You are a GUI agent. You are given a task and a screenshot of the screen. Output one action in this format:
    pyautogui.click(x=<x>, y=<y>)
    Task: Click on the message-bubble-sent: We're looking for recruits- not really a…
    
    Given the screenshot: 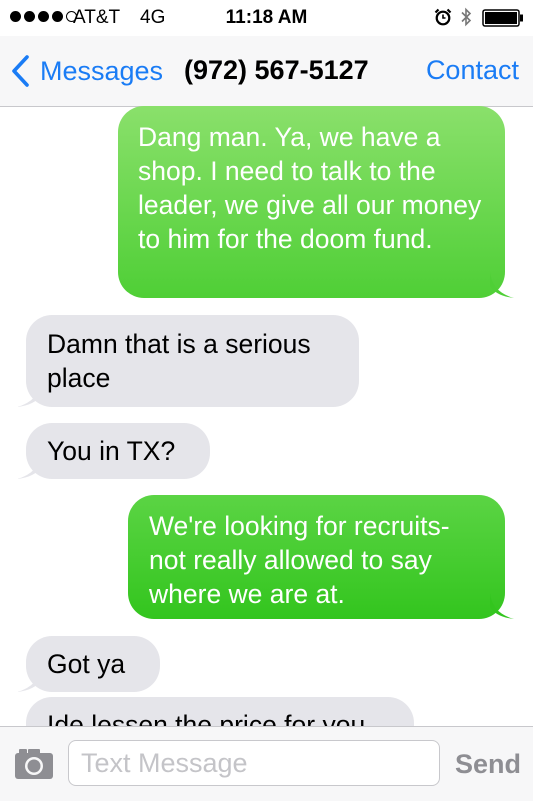 What is the action you would take?
    pyautogui.click(x=321, y=557)
    